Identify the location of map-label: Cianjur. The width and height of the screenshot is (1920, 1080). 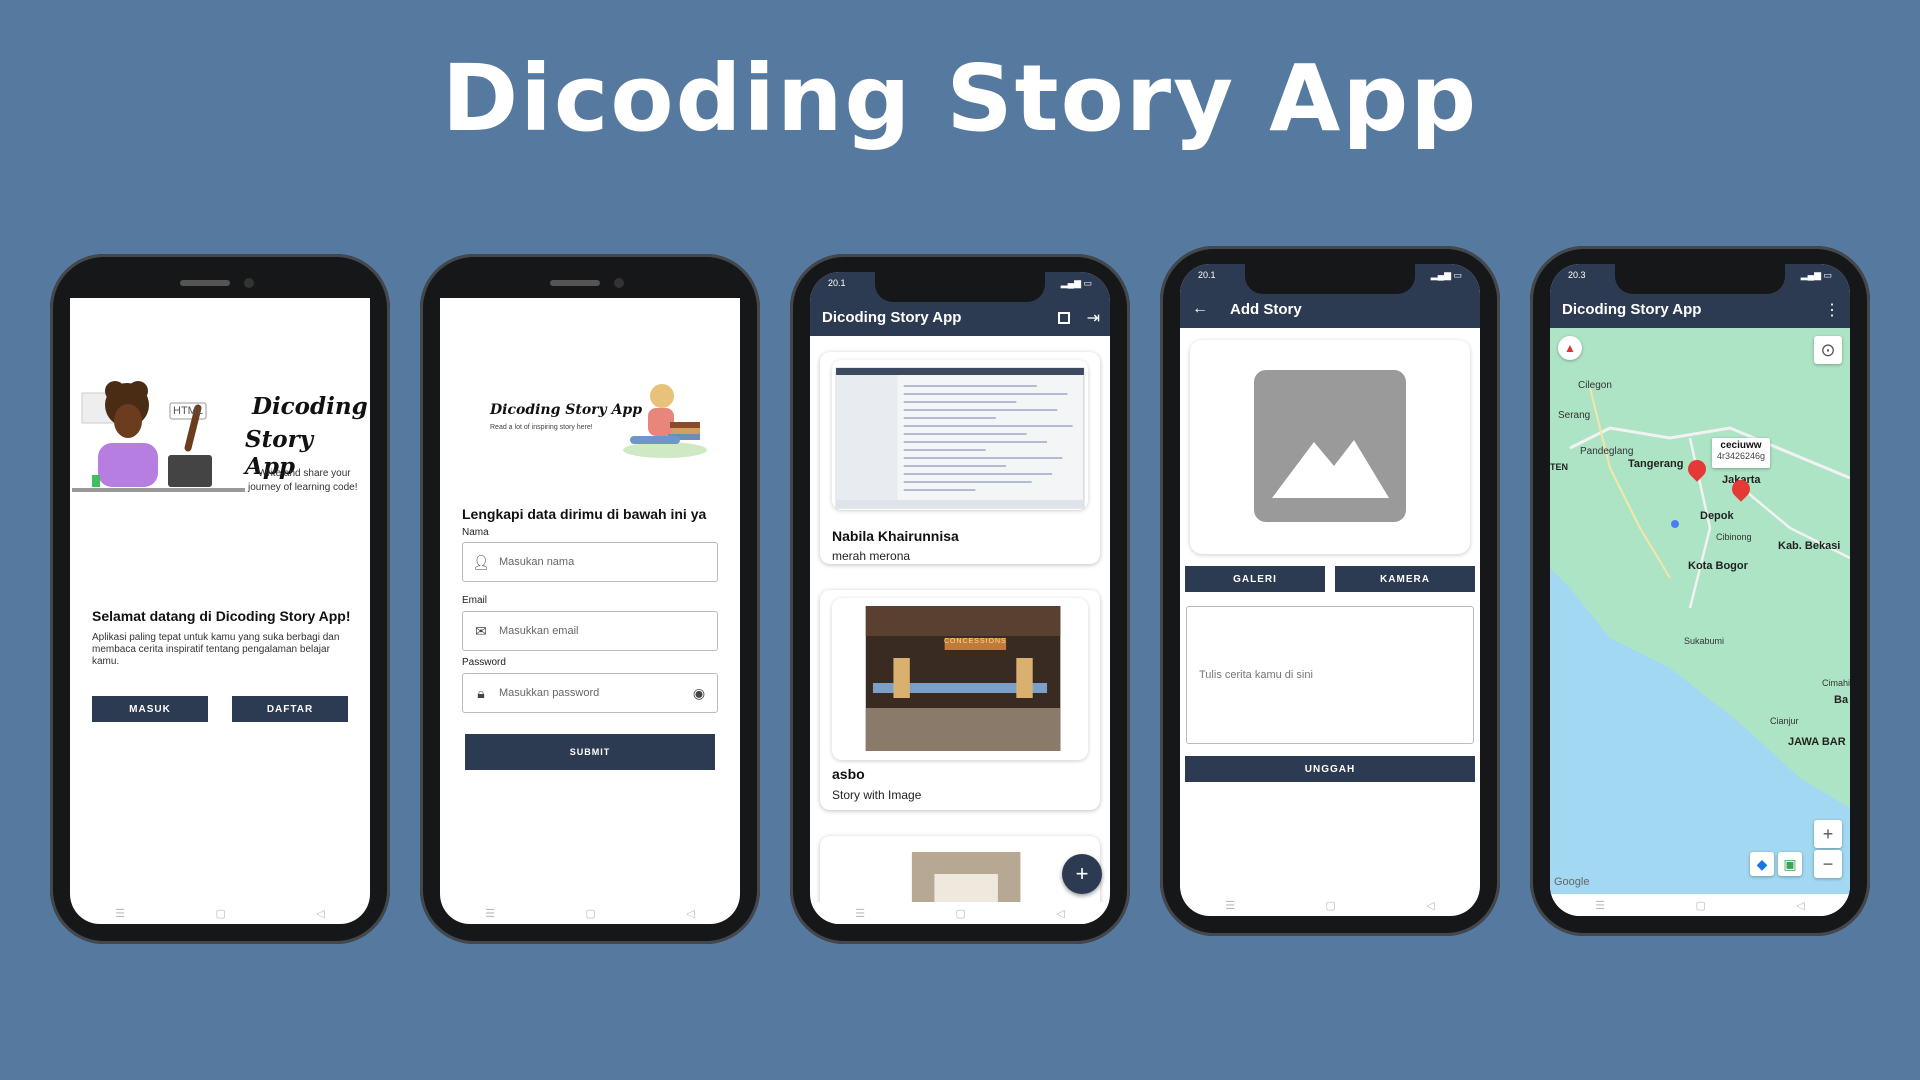
(1784, 721).